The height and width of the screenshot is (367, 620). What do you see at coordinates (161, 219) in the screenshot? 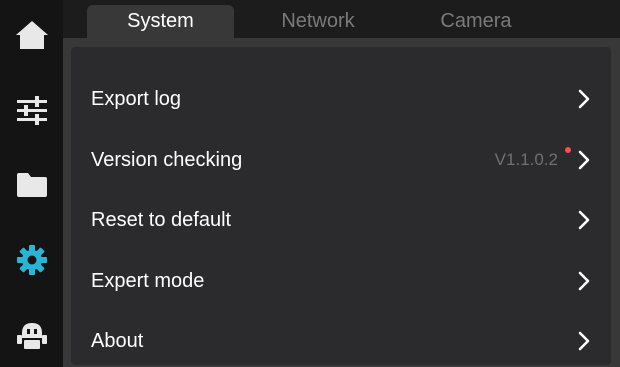
I see `row-label: Reset to default` at bounding box center [161, 219].